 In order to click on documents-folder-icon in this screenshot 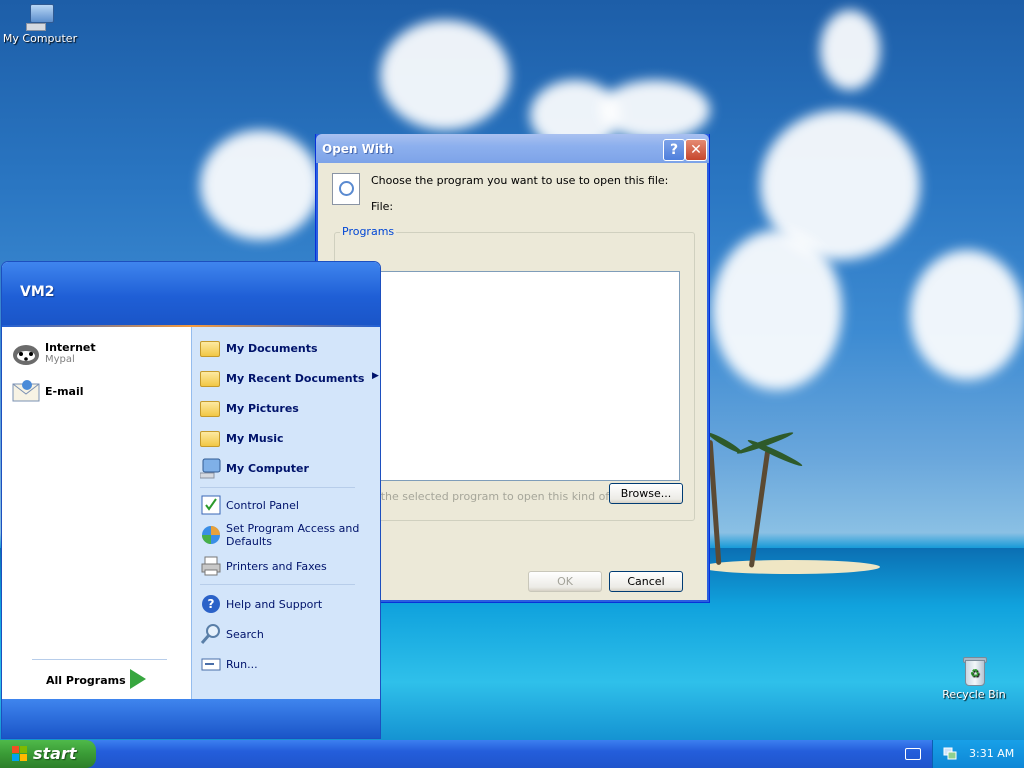, I will do `click(211, 348)`.